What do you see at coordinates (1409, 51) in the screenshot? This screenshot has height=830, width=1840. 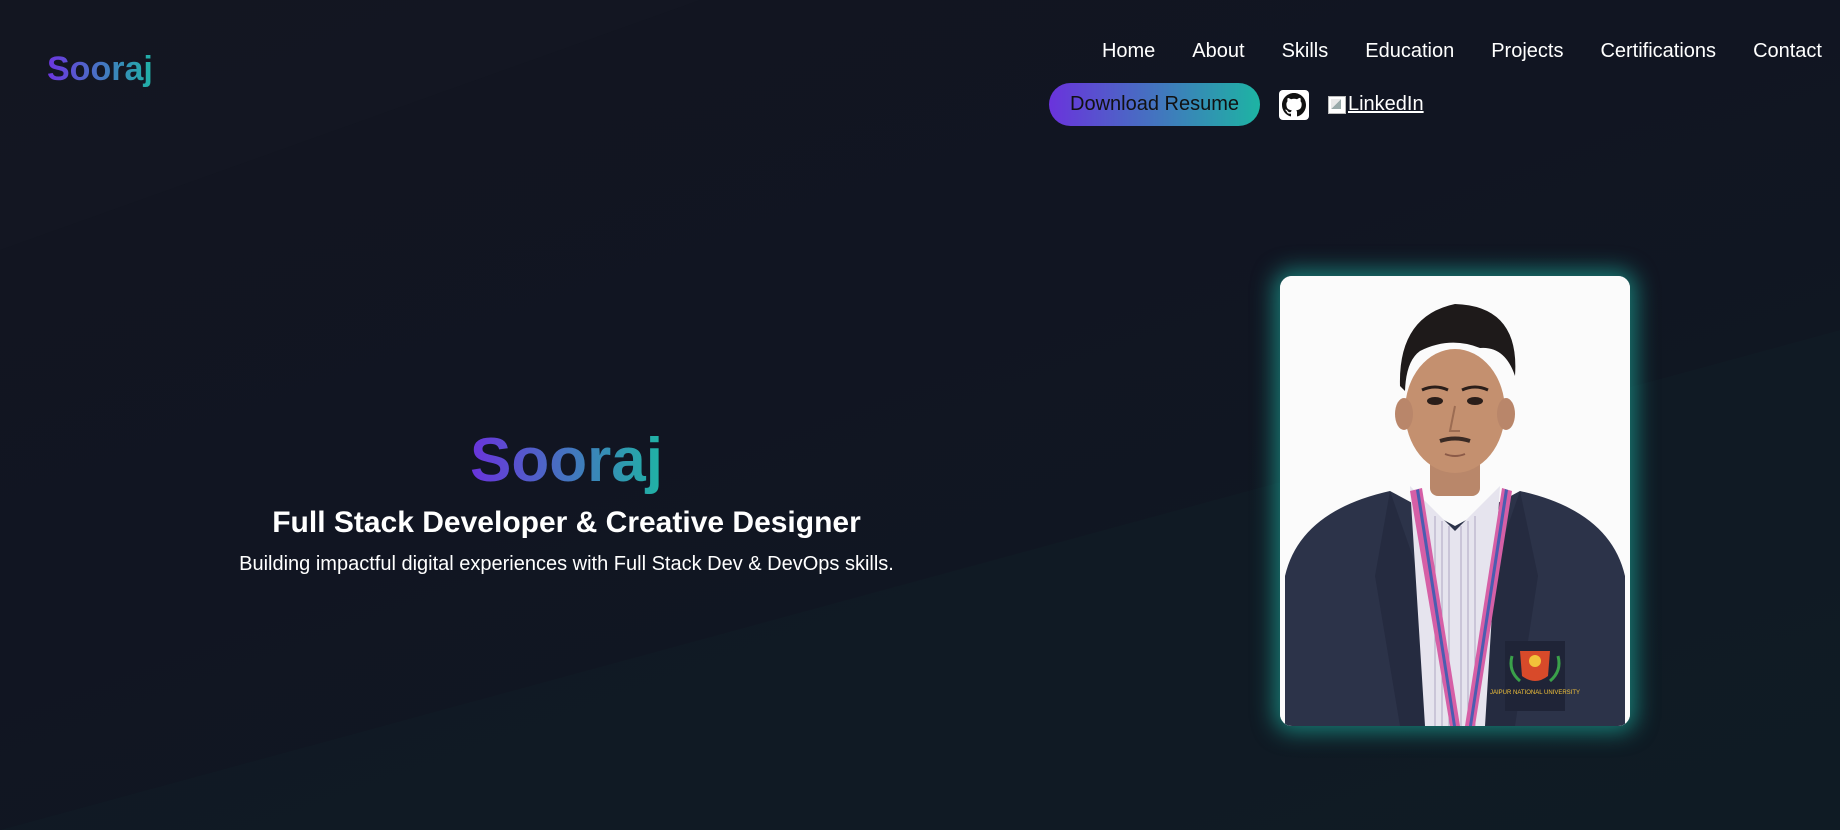 I see `nav-education: Education` at bounding box center [1409, 51].